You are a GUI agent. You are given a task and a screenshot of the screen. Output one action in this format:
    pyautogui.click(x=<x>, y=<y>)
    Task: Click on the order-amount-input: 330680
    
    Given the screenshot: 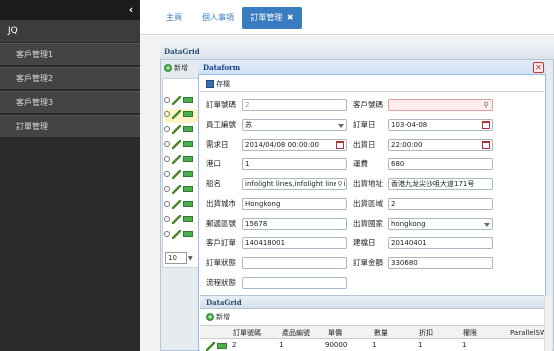 What is the action you would take?
    pyautogui.click(x=440, y=263)
    